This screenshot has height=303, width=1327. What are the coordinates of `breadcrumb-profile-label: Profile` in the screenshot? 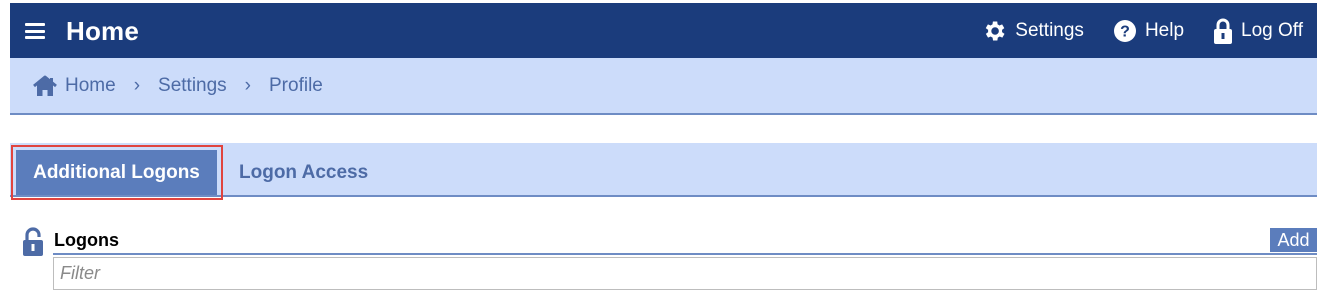 It's located at (296, 85).